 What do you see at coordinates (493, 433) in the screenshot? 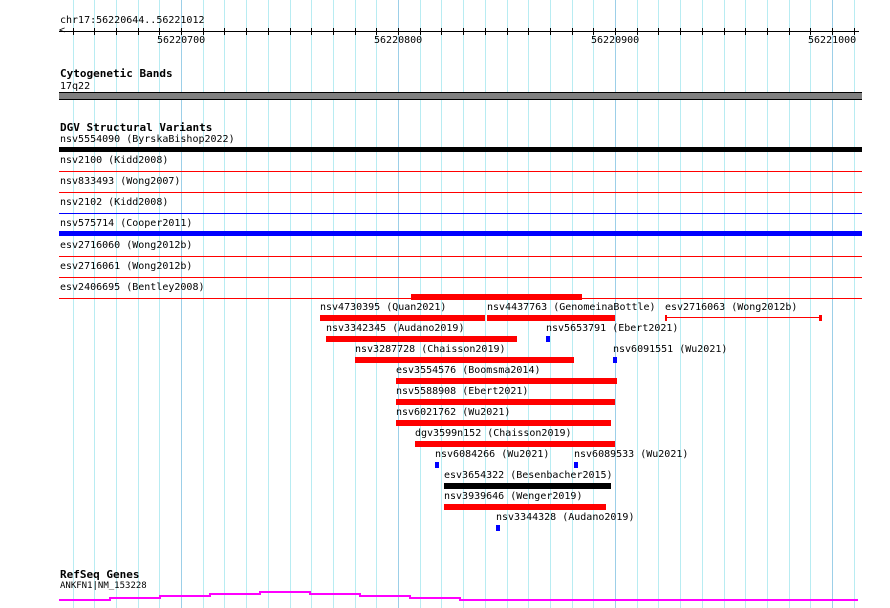
I see `sv-feature-label: dgv3599n152 (Chaisson2019)` at bounding box center [493, 433].